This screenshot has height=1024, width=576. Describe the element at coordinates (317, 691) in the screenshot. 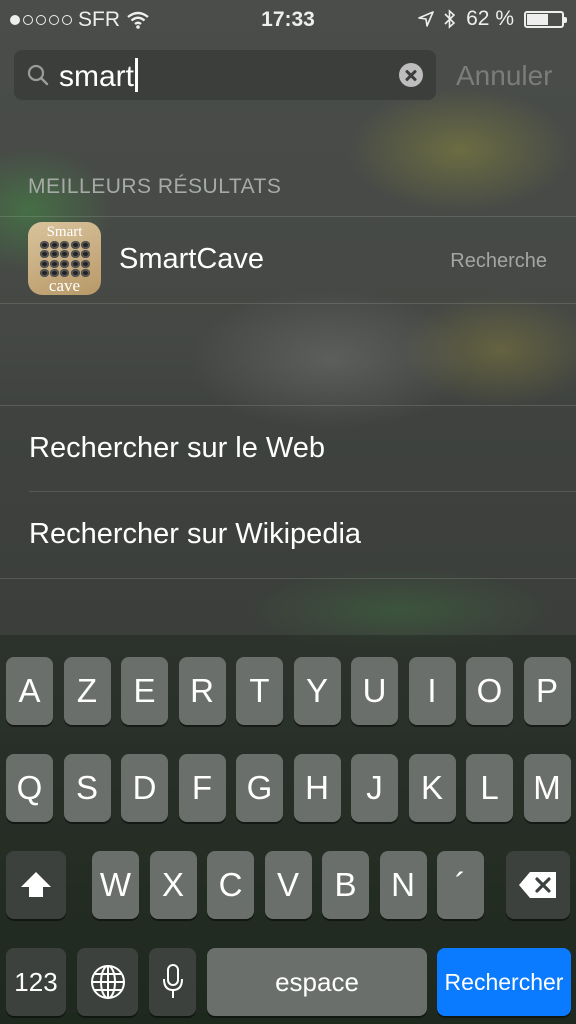

I see `key-y: Y` at that location.